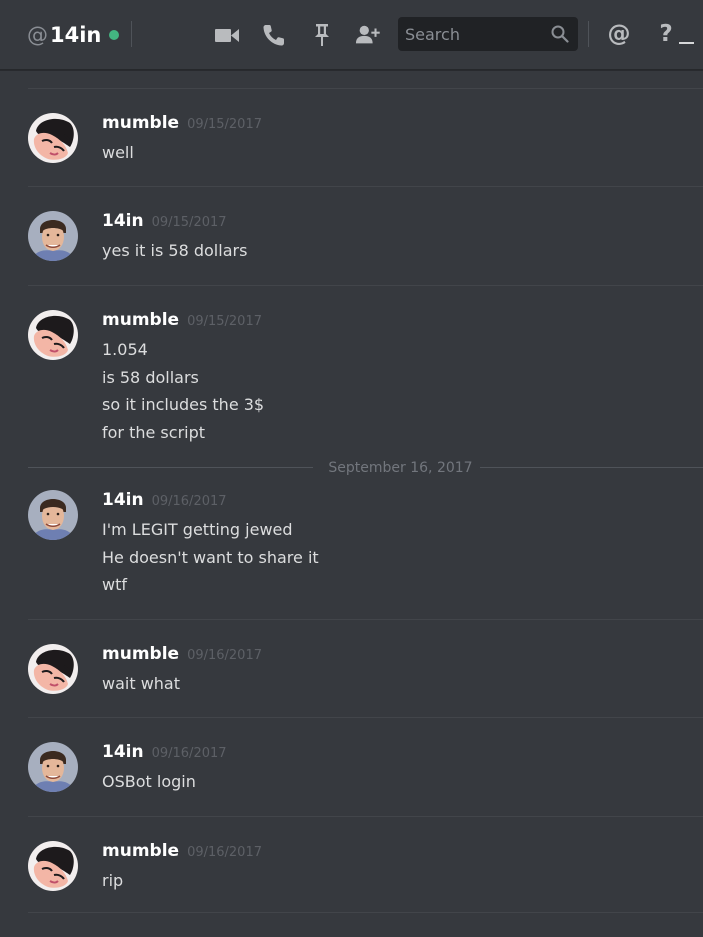 The image size is (703, 937). What do you see at coordinates (37, 35) in the screenshot?
I see `at-prefix: @` at bounding box center [37, 35].